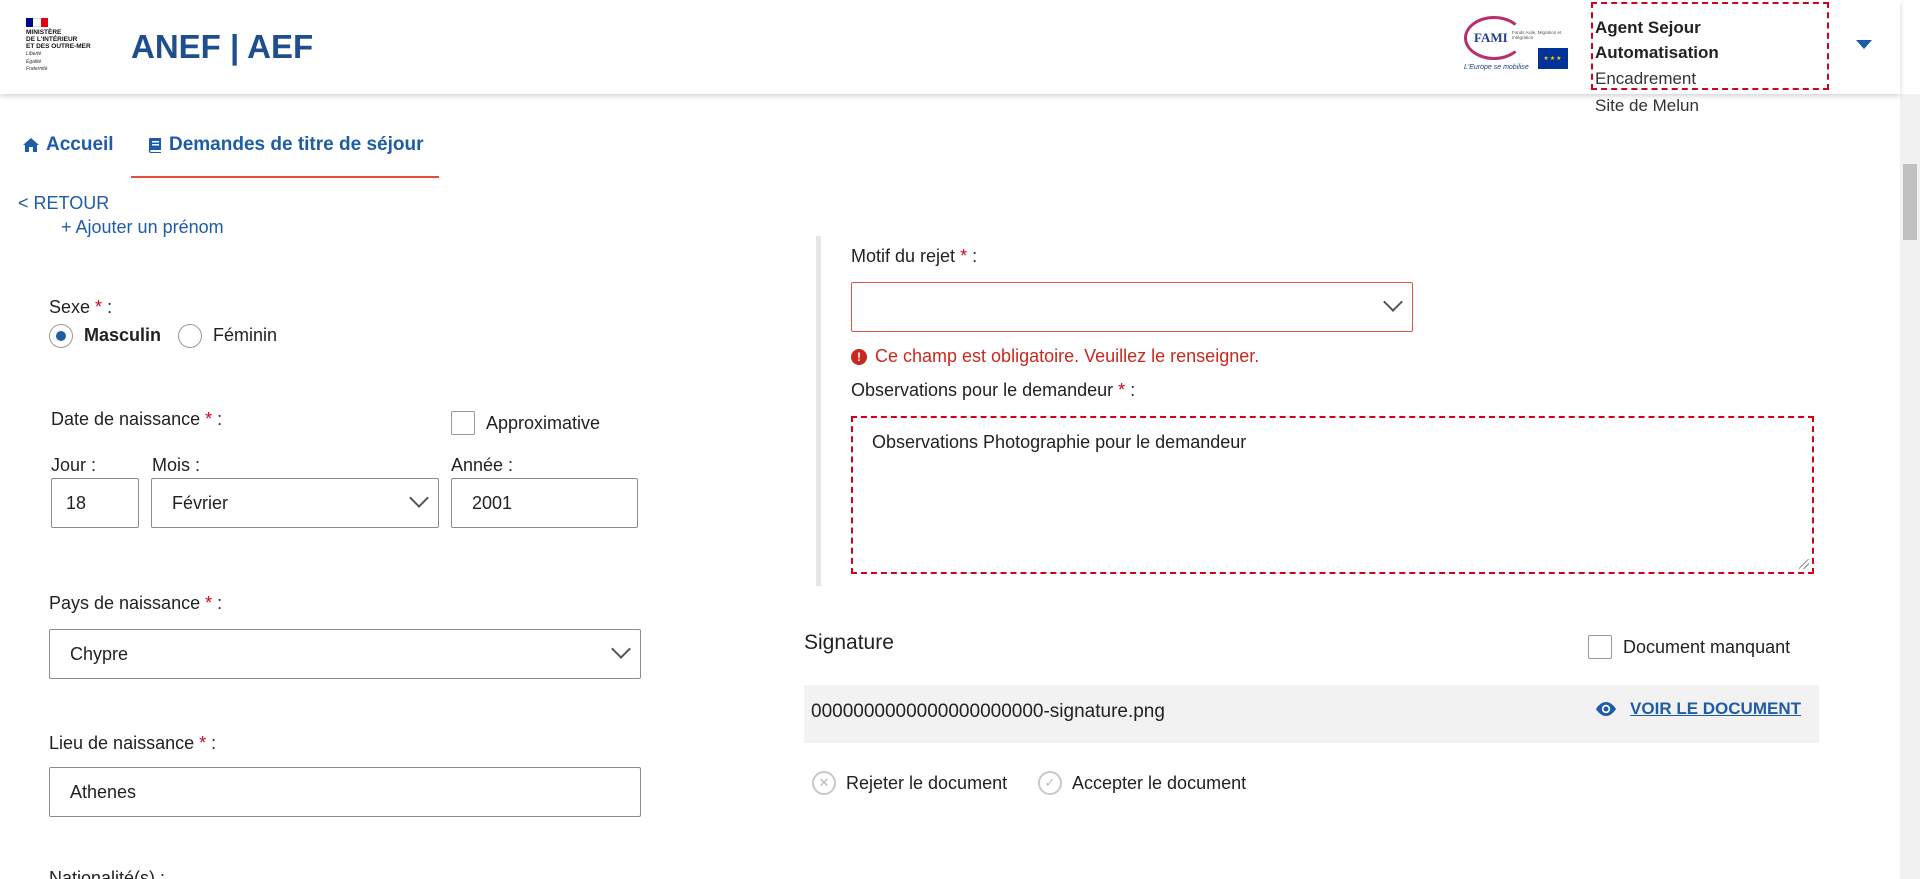 The height and width of the screenshot is (879, 1920). I want to click on signature-title: Signature, so click(849, 642).